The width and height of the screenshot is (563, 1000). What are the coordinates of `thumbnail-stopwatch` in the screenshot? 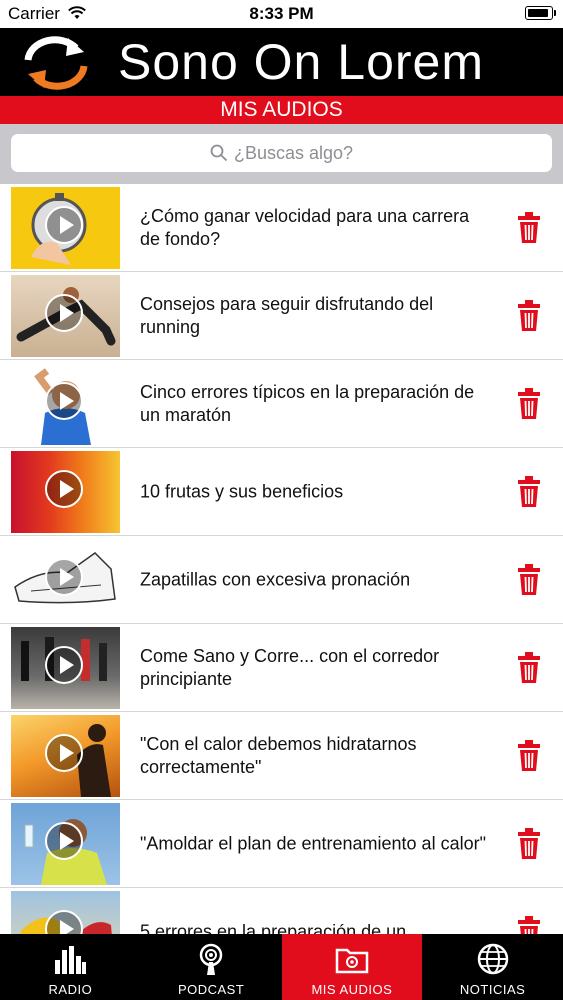 It's located at (65, 228).